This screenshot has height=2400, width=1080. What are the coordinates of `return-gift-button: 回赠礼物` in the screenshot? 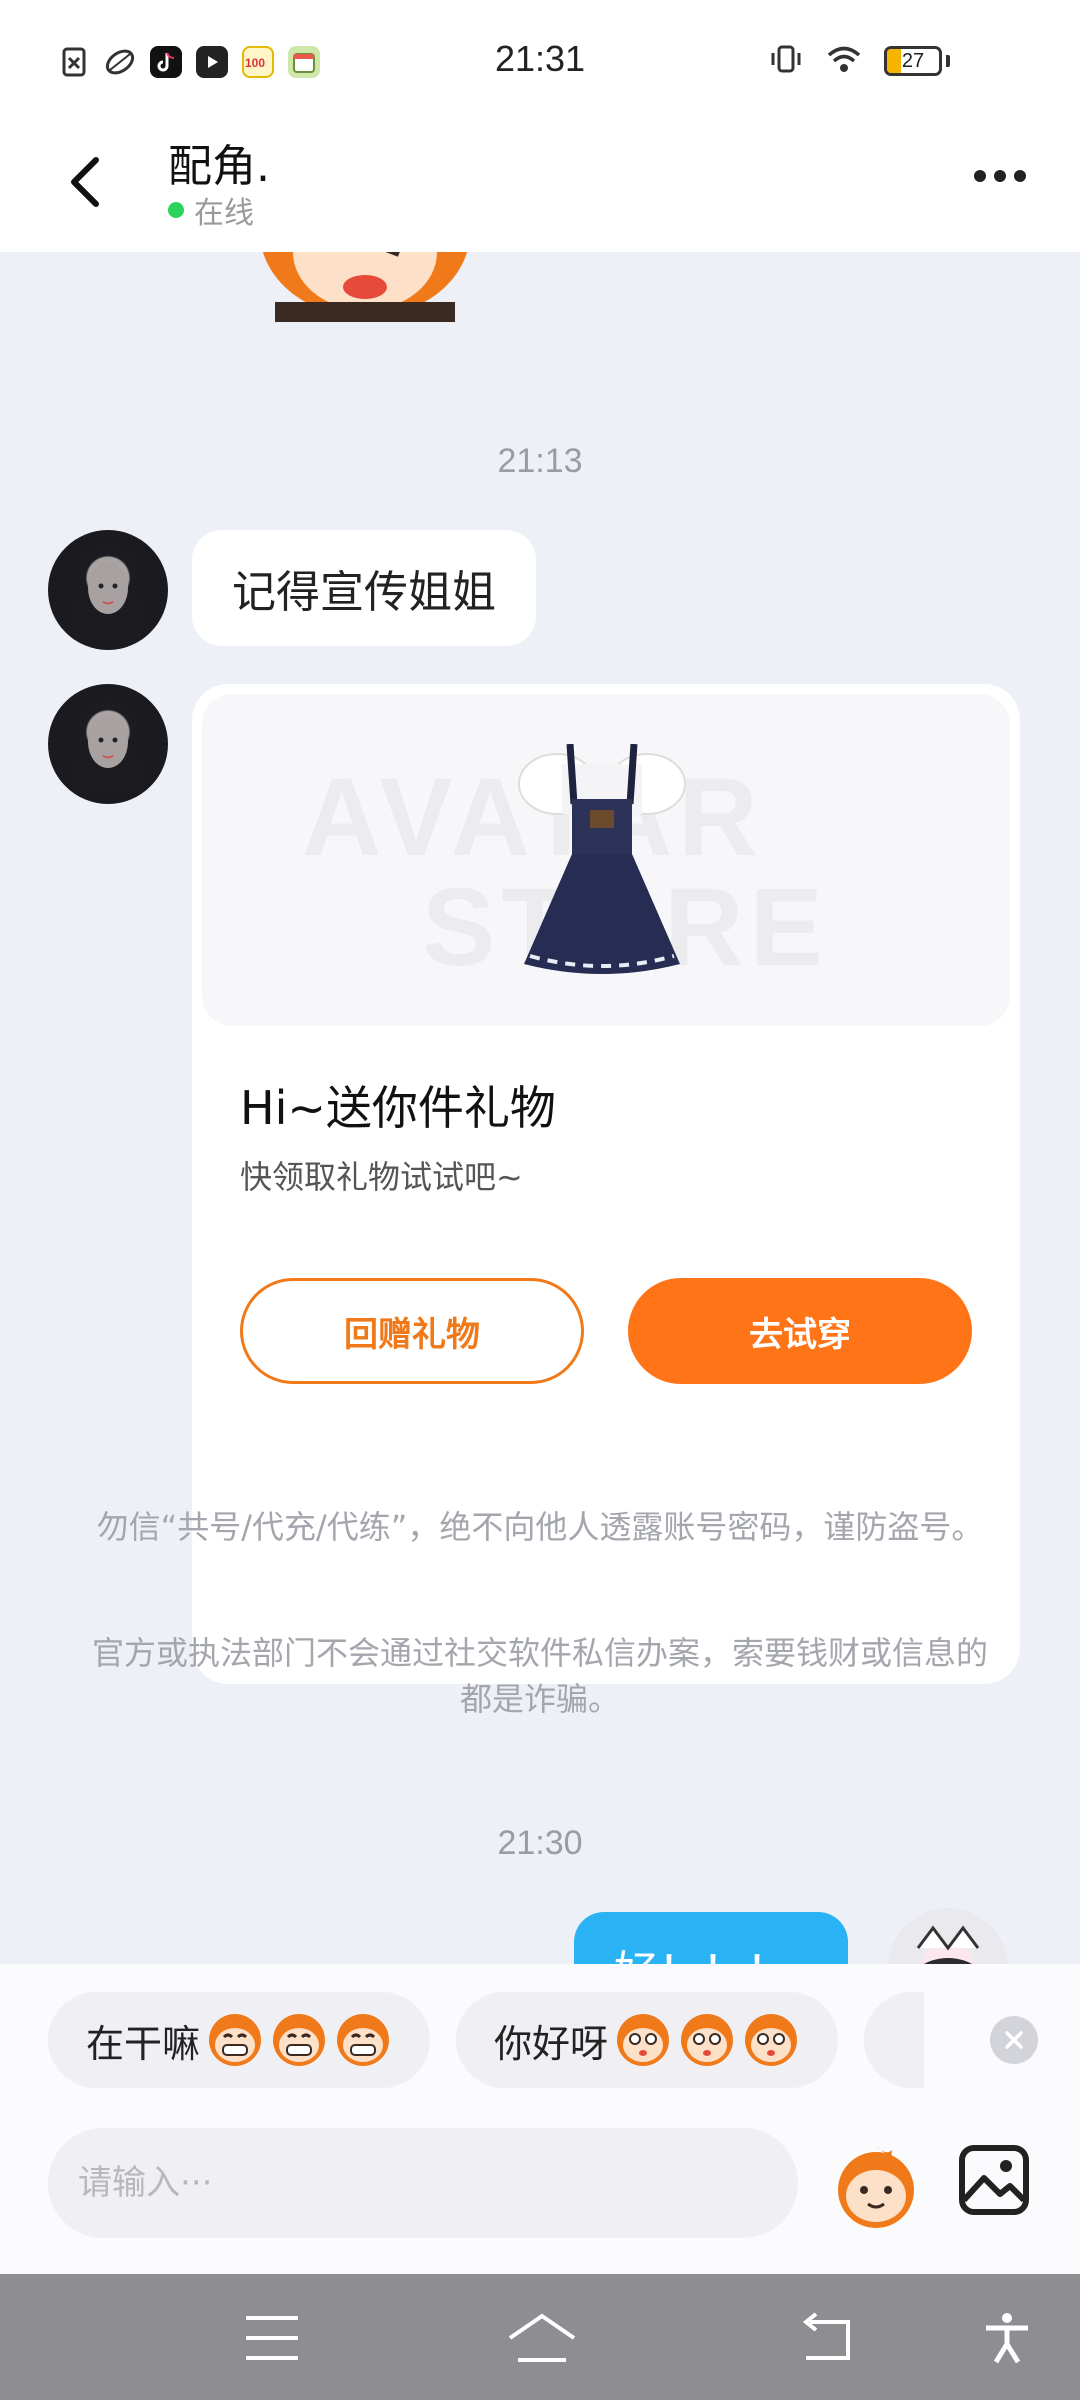 It's located at (412, 1331).